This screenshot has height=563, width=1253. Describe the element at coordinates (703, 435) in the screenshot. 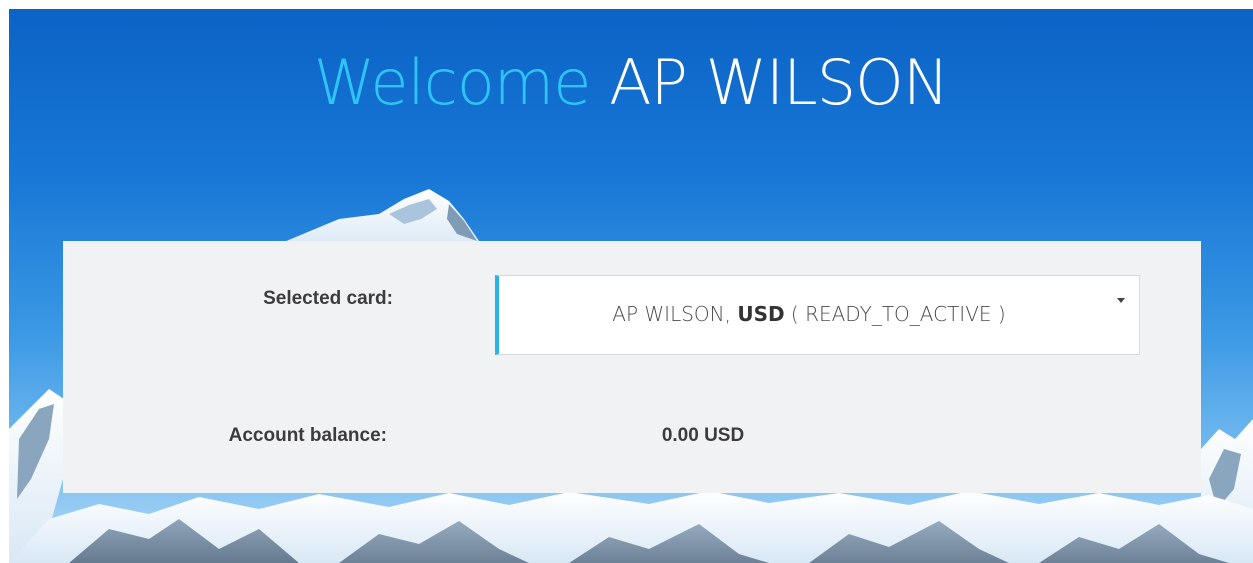

I see `account-balance-value: 0.00 USD` at that location.